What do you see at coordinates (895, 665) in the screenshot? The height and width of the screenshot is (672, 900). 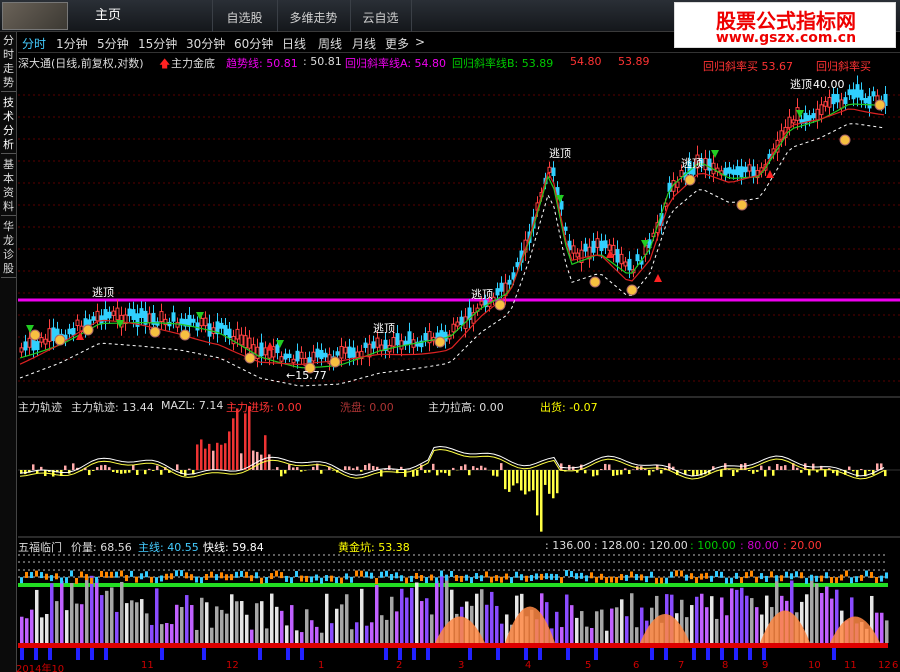 I see `date-label-16: 6` at bounding box center [895, 665].